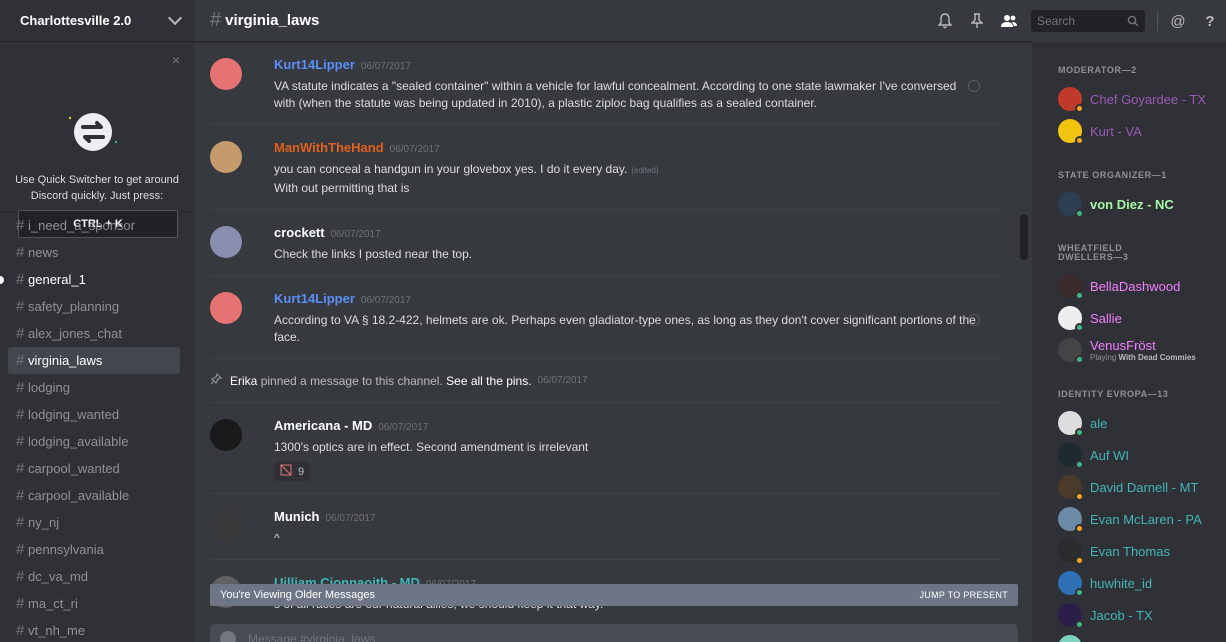  I want to click on member-name: von Diez - NC, so click(1132, 204).